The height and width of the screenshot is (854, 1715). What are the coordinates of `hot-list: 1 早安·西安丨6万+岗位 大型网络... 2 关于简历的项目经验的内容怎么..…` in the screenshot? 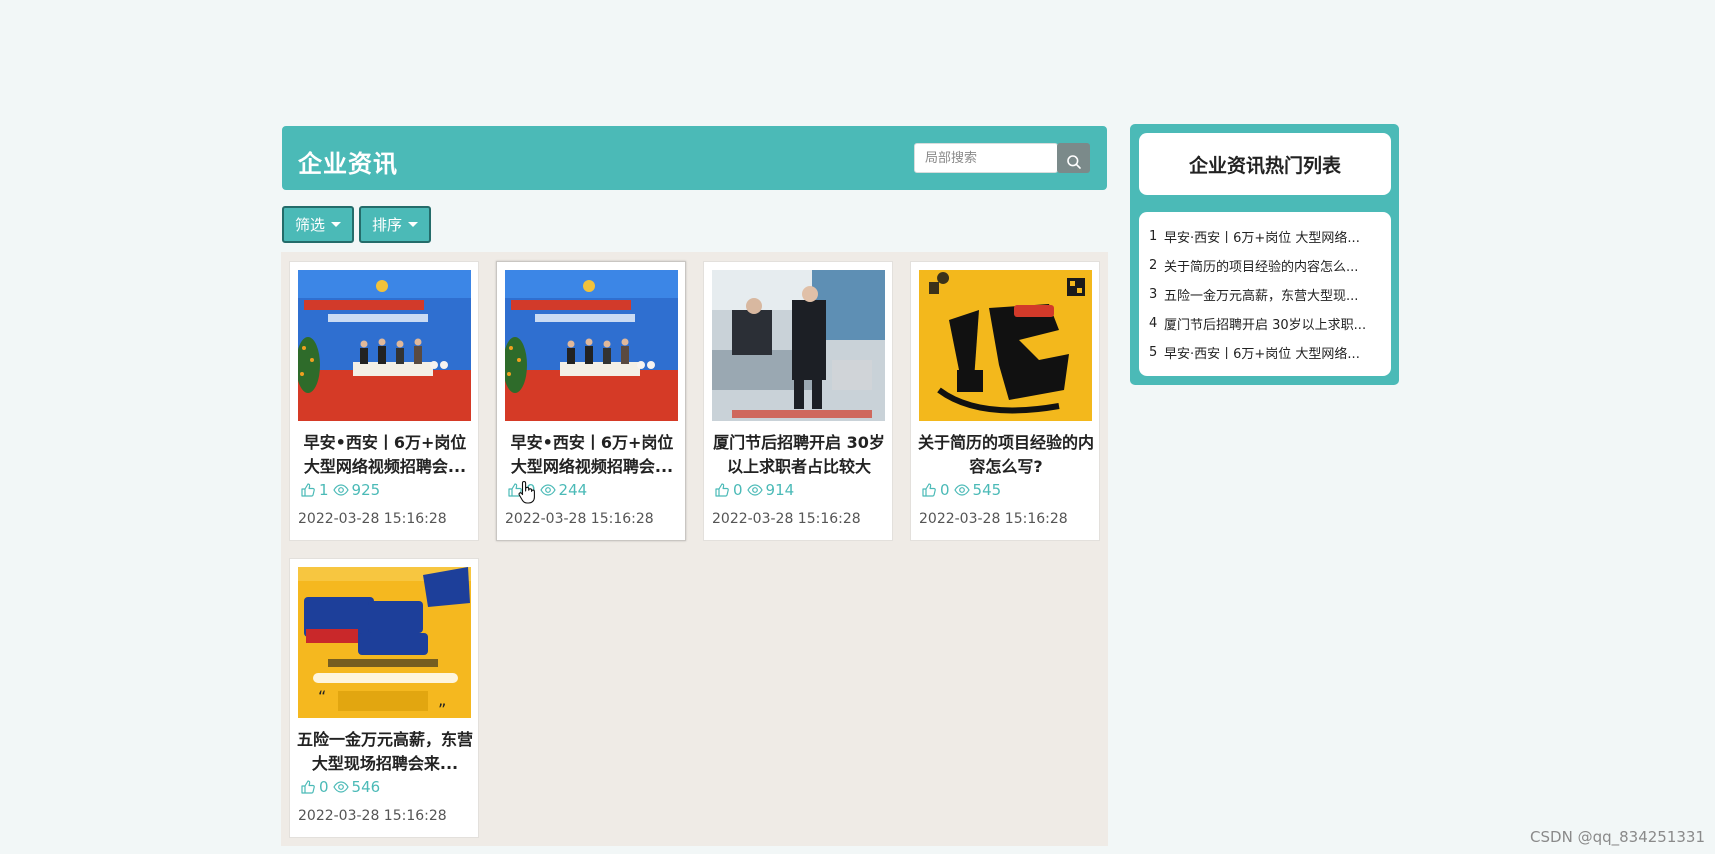 It's located at (1265, 294).